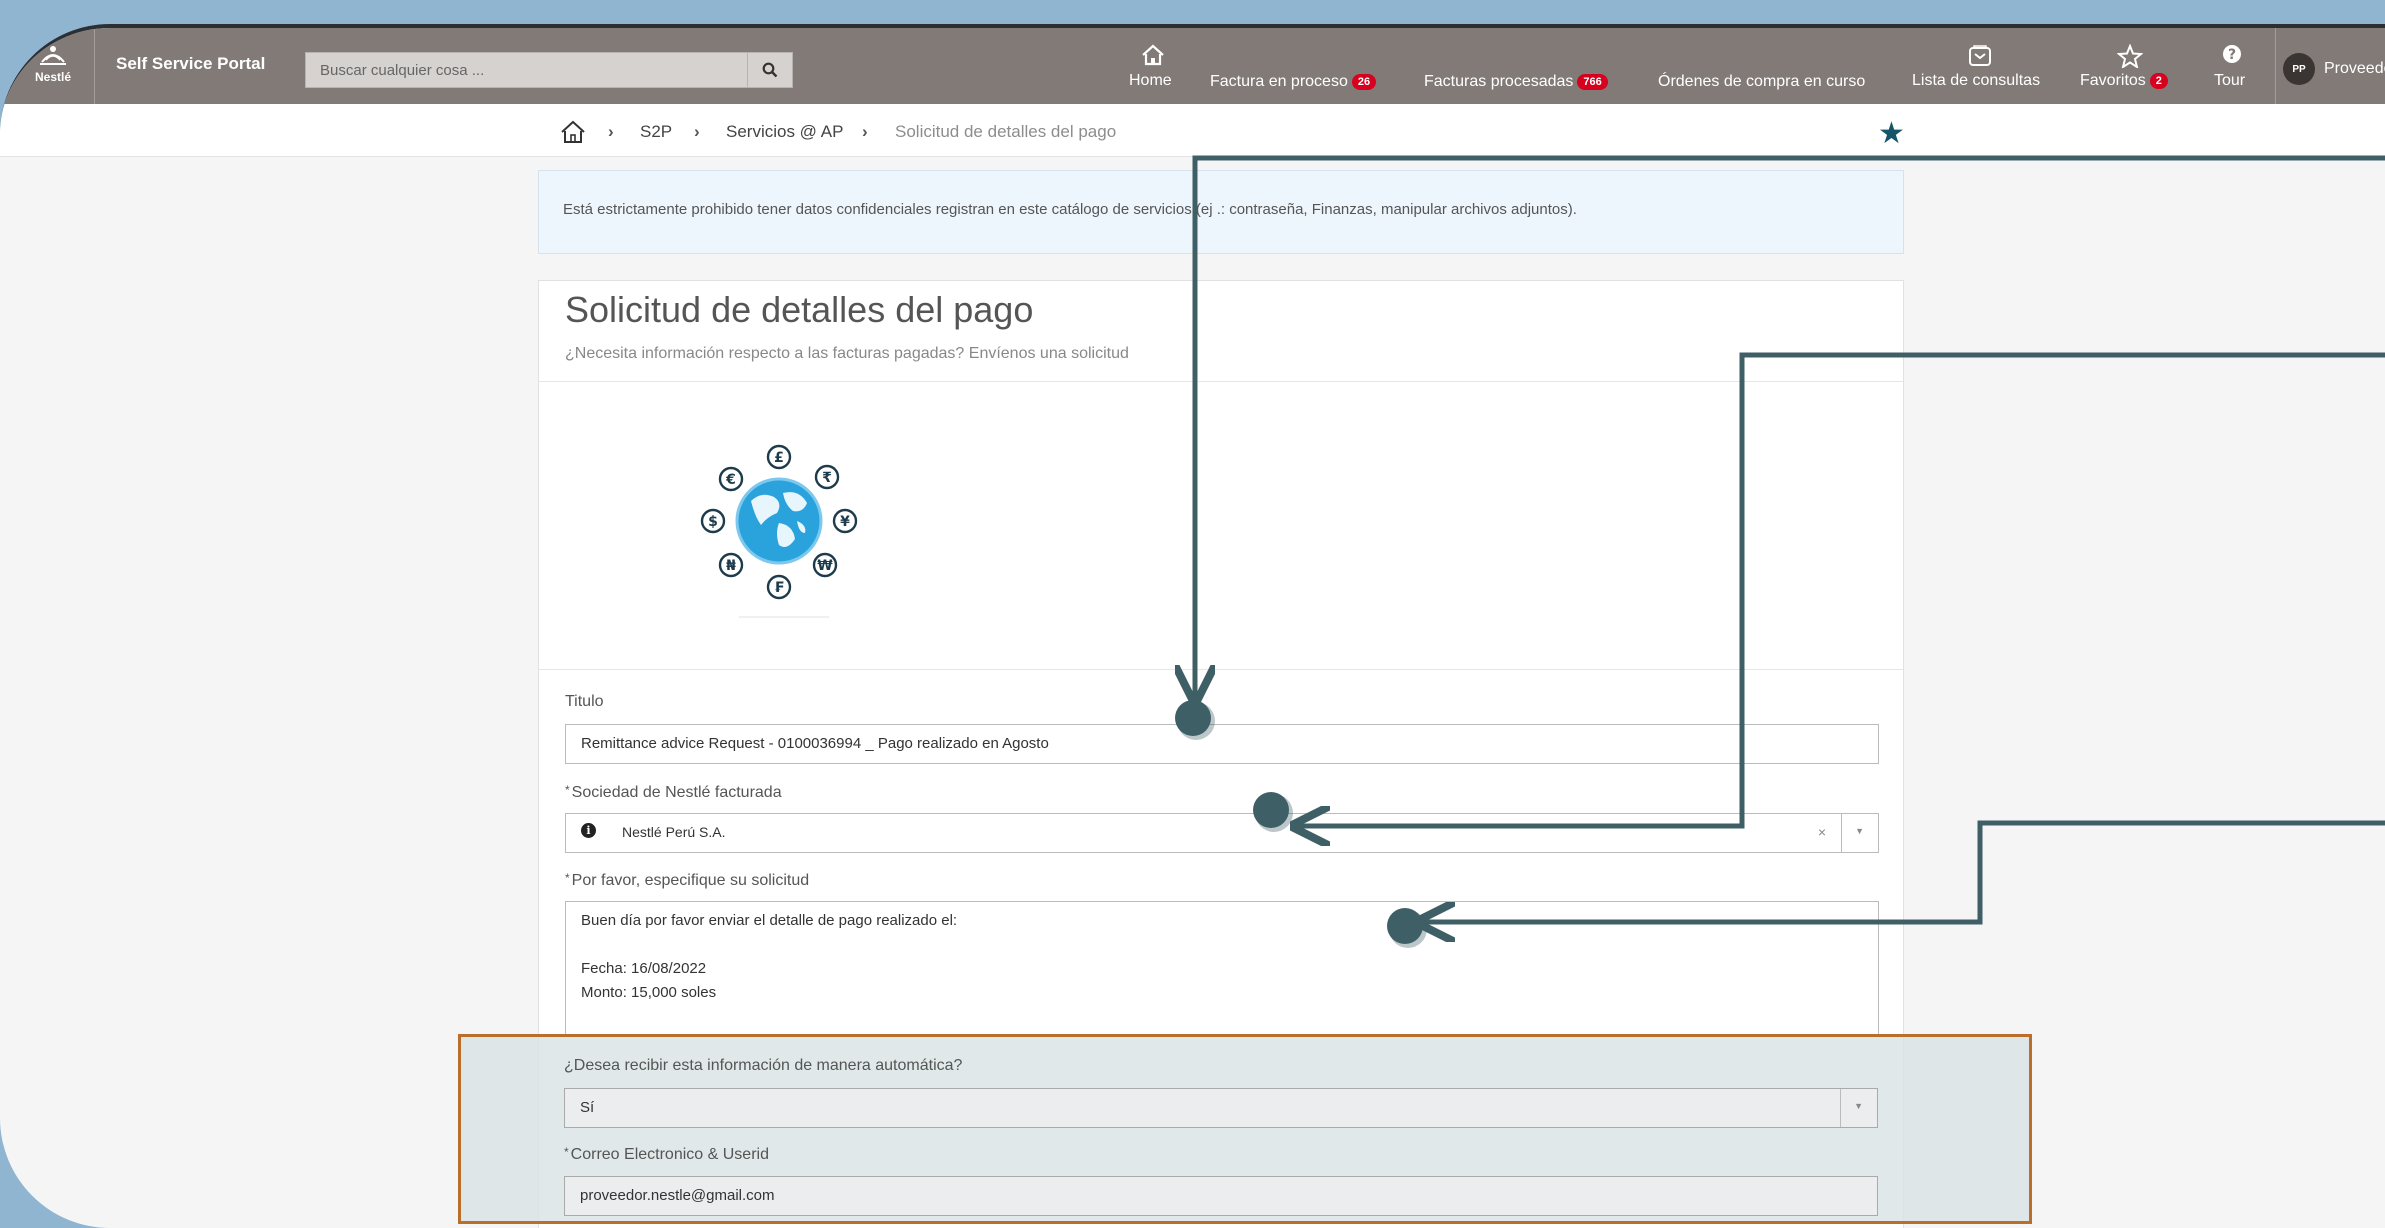 The height and width of the screenshot is (1228, 2385). Describe the element at coordinates (1221, 1196) in the screenshot. I see `correo-input: proveedor.nestle@gmail.com` at that location.